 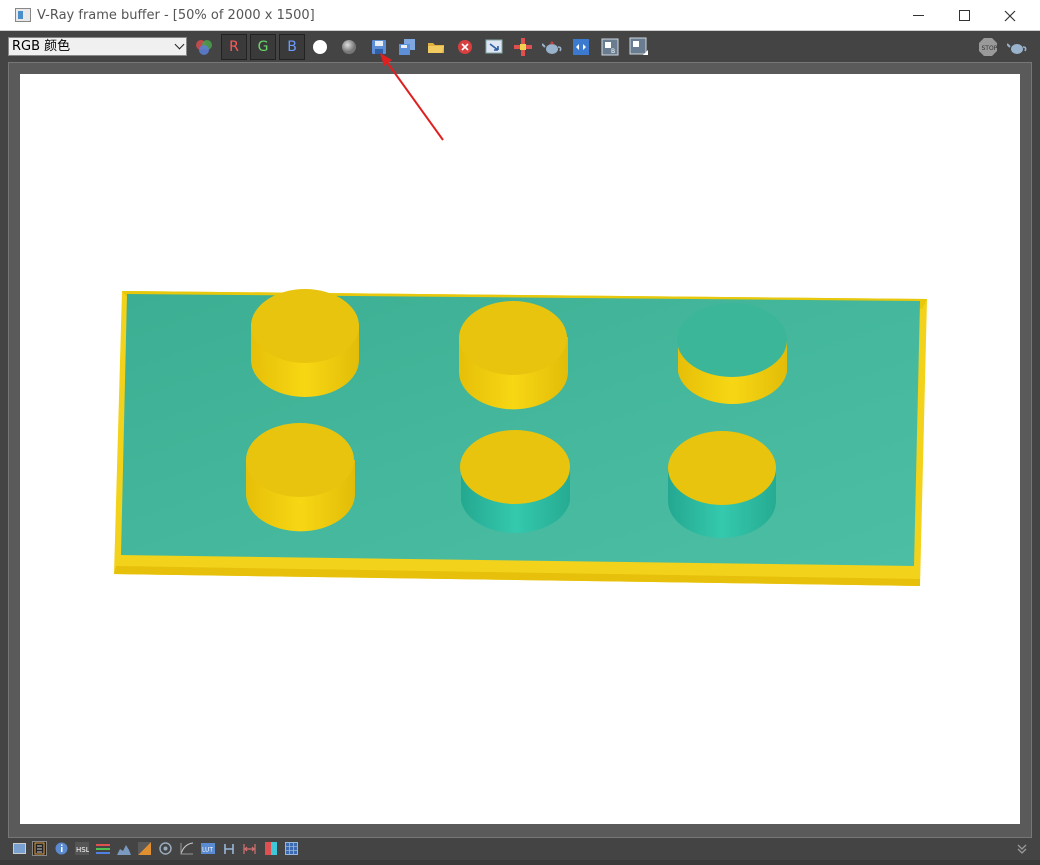 What do you see at coordinates (41, 46) in the screenshot?
I see `channel-select-value: RGB 颜色` at bounding box center [41, 46].